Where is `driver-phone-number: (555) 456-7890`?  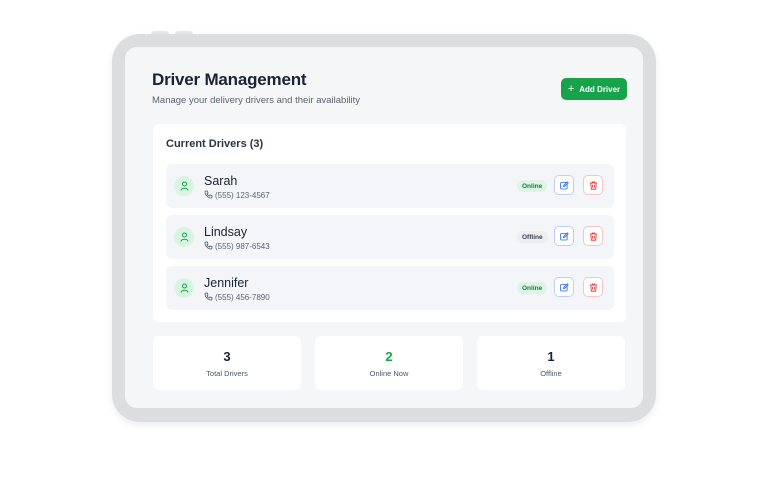 driver-phone-number: (555) 456-7890 is located at coordinates (242, 297).